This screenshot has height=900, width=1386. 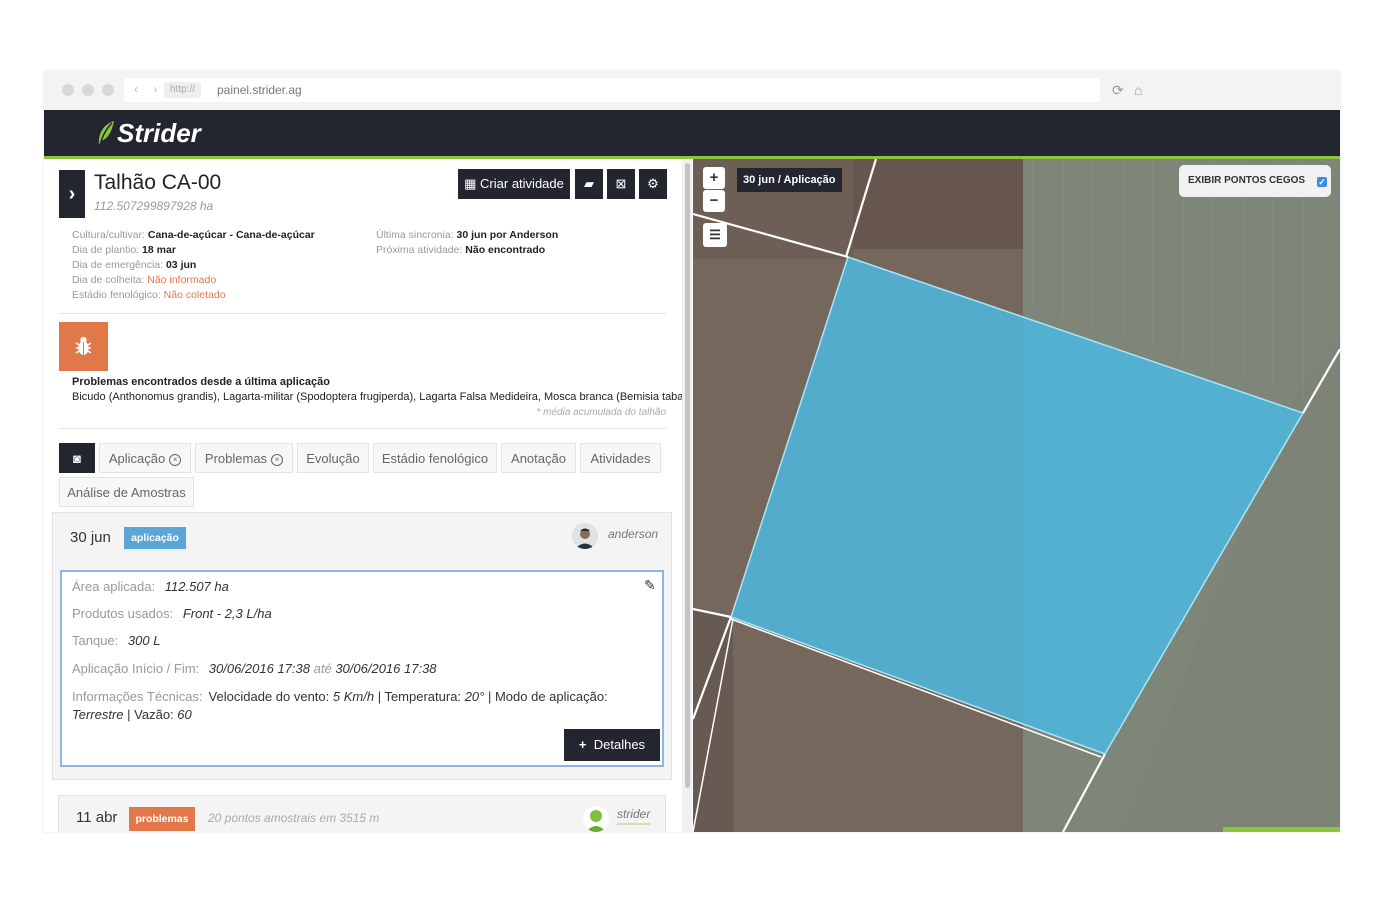 I want to click on plus-icon: +, so click(x=582, y=744).